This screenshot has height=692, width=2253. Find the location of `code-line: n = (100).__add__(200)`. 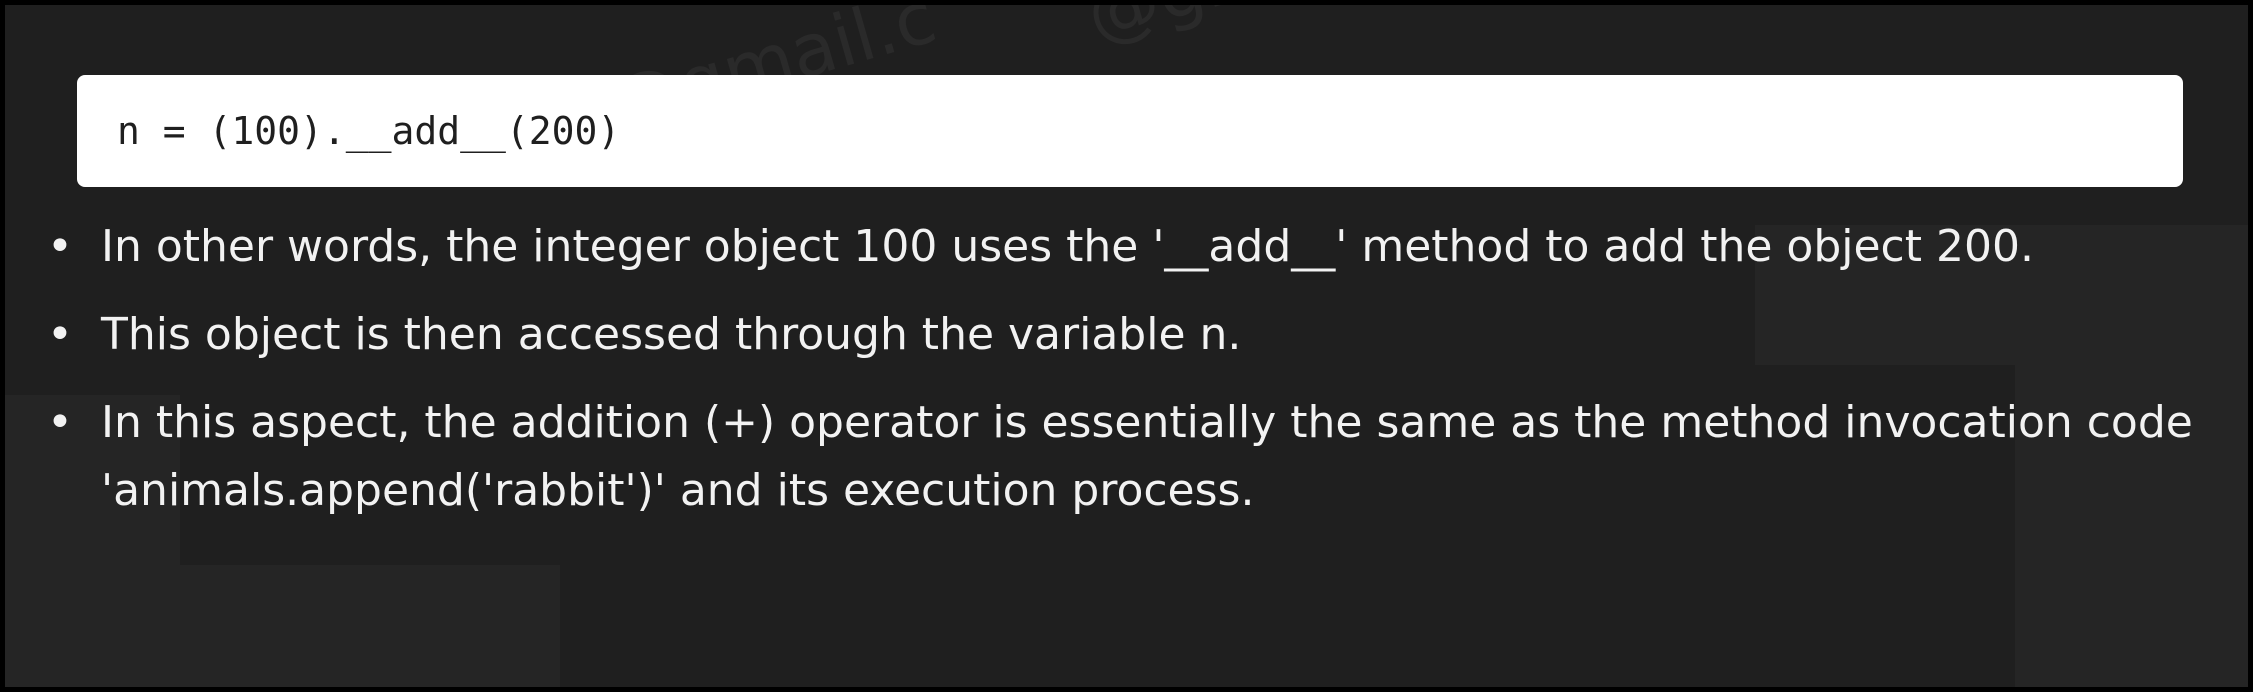

code-line: n = (100).__add__(200) is located at coordinates (369, 131).